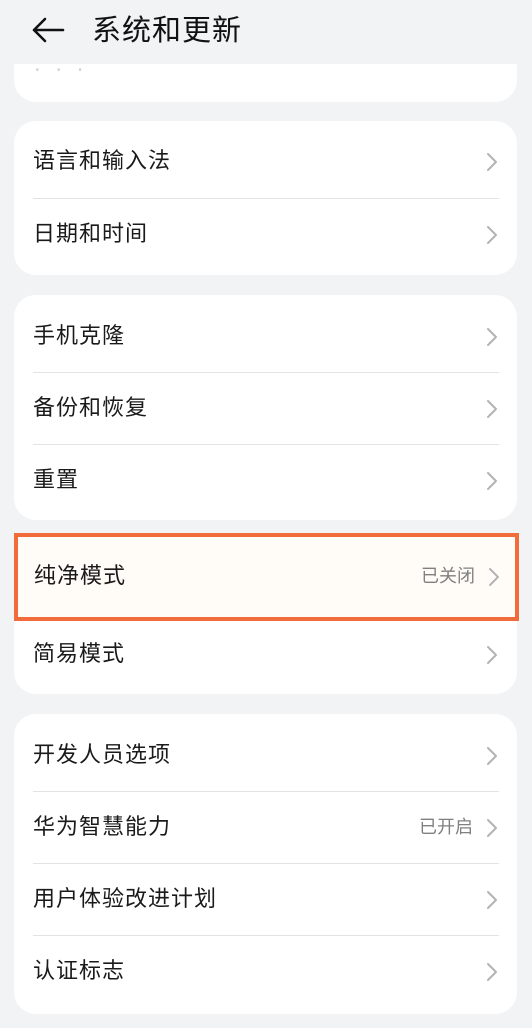 The image size is (532, 1028). I want to click on settings-item-label: 用户体验改进计划, so click(125, 899).